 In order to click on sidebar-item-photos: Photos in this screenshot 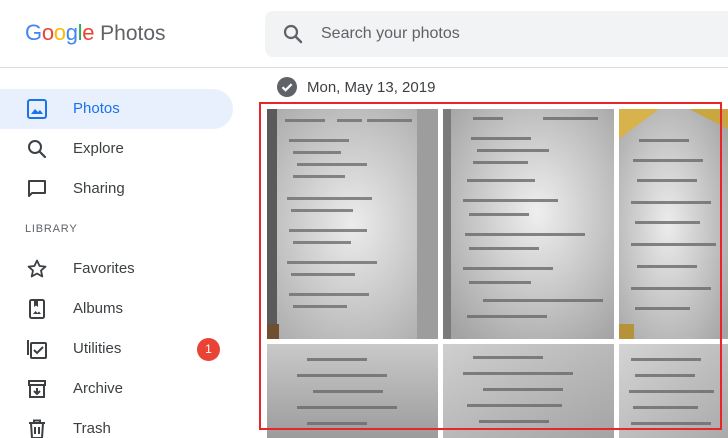, I will do `click(116, 109)`.